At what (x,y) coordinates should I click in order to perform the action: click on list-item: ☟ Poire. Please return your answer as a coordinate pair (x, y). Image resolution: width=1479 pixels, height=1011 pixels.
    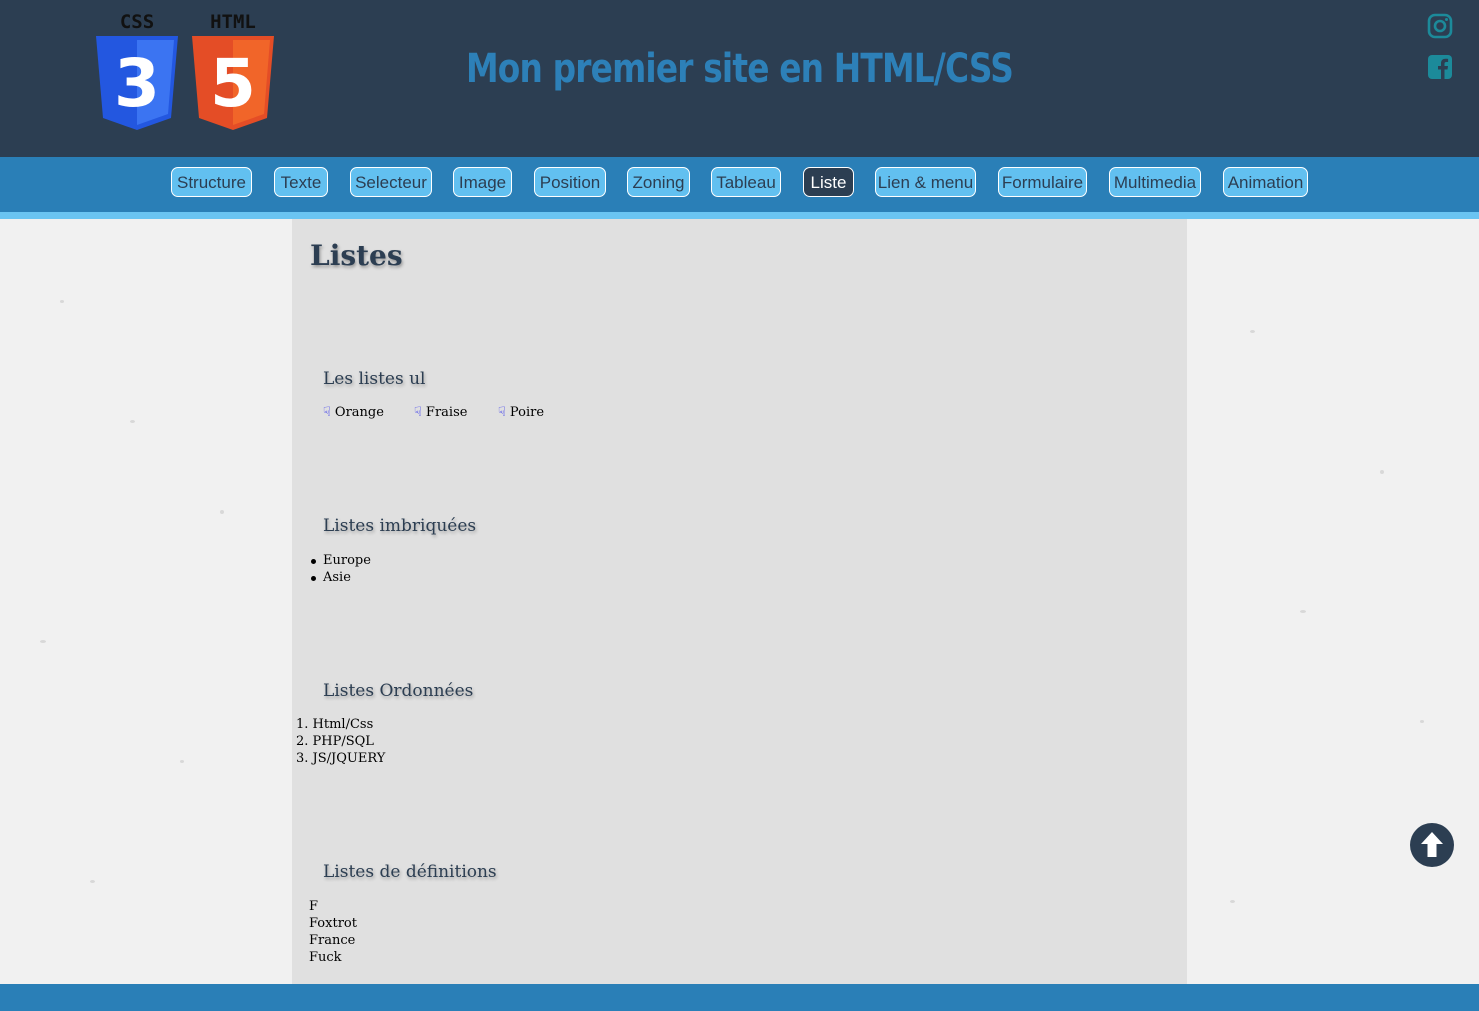
    Looking at the image, I should click on (521, 412).